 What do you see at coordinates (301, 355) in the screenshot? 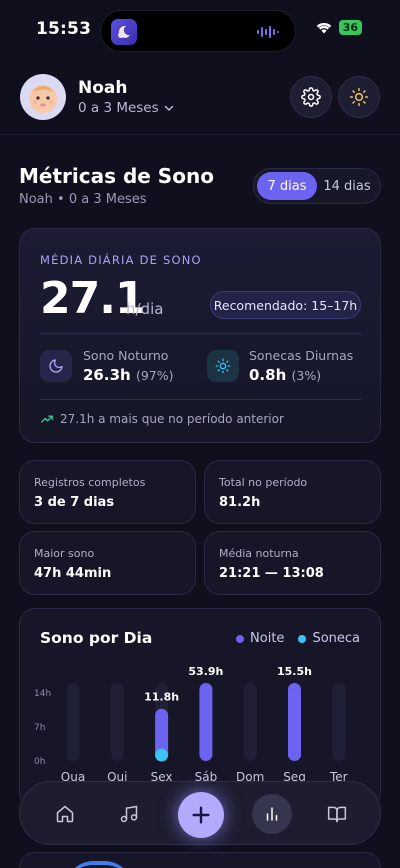
I see `nap-label: Sonecas Diurnas` at bounding box center [301, 355].